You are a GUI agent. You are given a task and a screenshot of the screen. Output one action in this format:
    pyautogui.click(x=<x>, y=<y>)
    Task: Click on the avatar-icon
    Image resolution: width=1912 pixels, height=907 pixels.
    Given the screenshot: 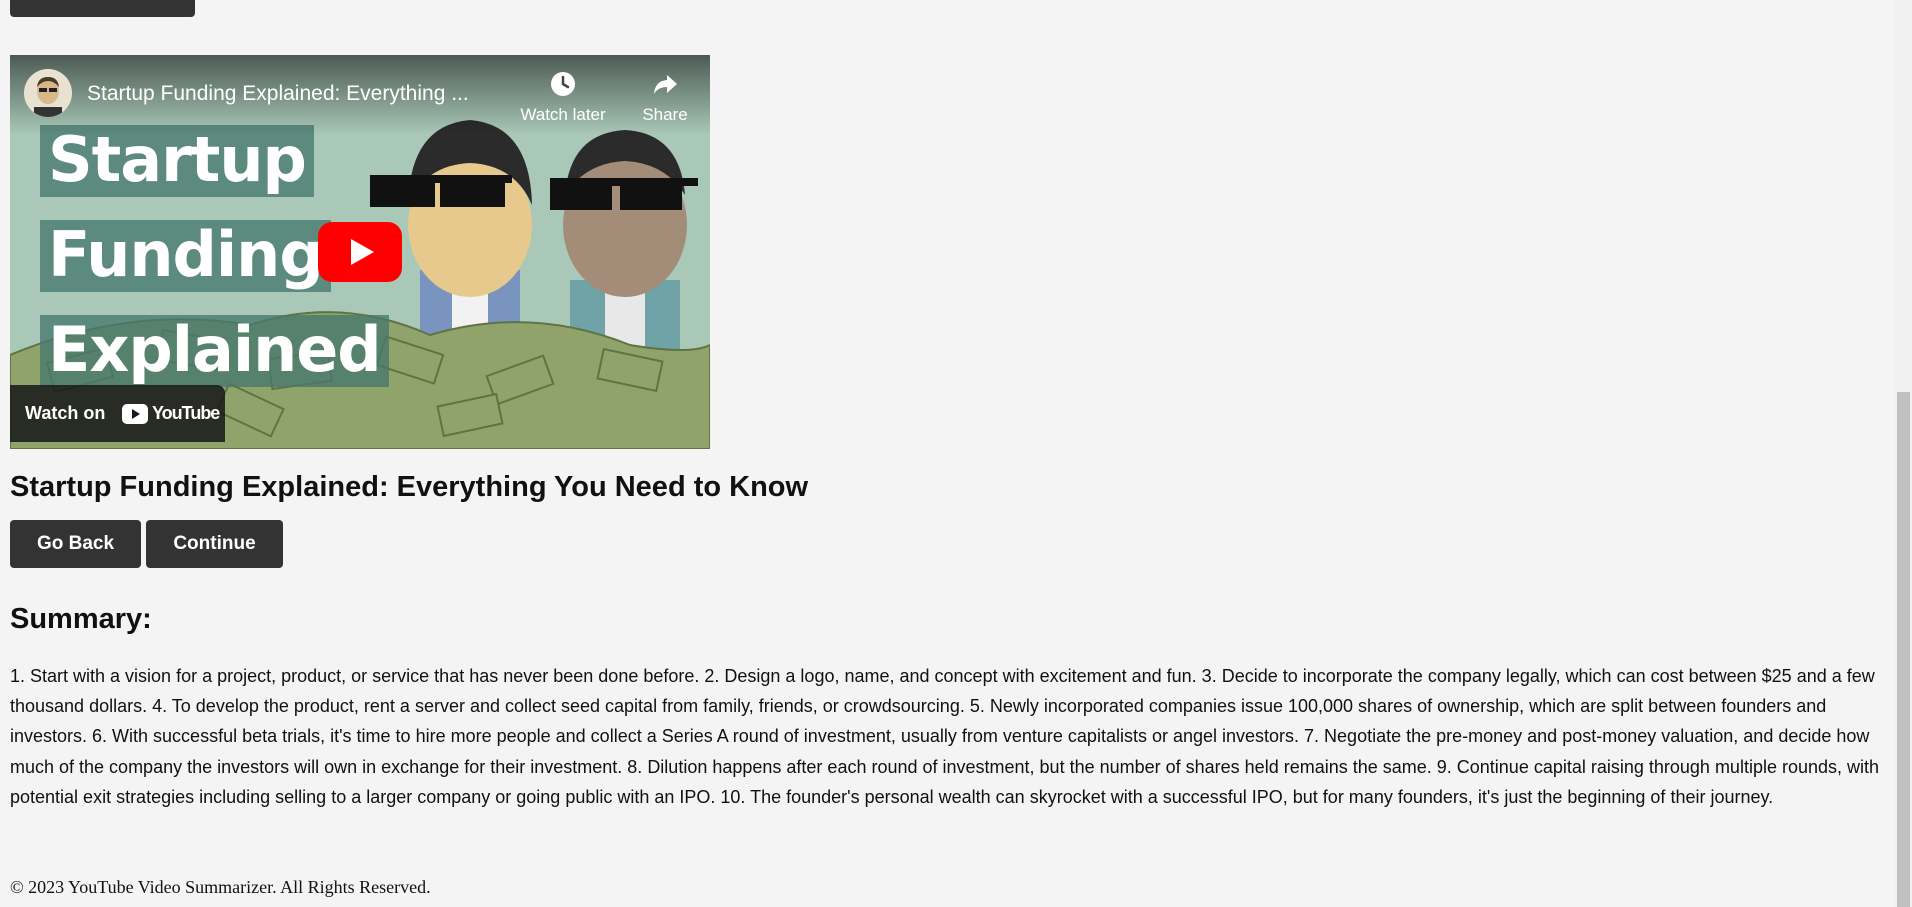 What is the action you would take?
    pyautogui.click(x=48, y=93)
    